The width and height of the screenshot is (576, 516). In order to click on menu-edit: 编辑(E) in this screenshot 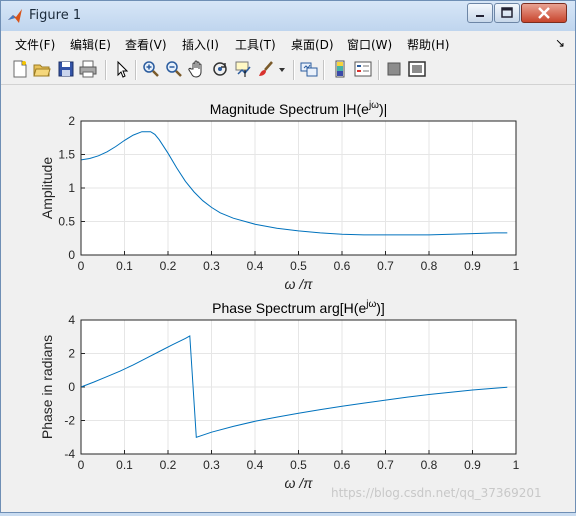, I will do `click(90, 44)`.